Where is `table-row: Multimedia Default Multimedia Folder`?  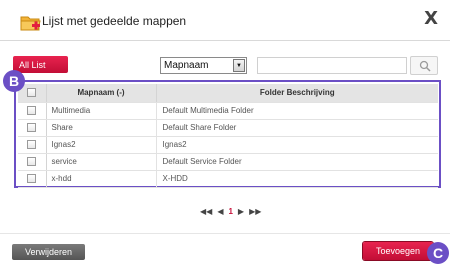
table-row: Multimedia Default Multimedia Folder is located at coordinates (228, 111).